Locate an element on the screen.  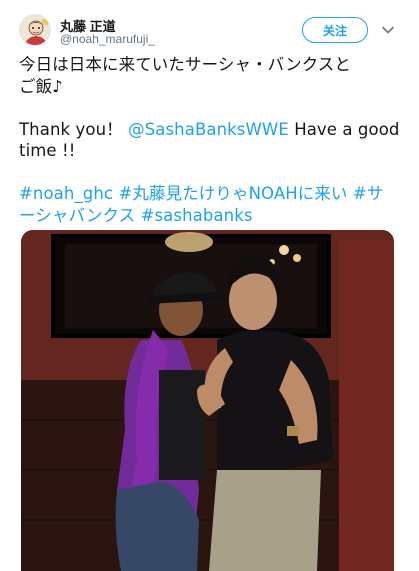
tweet-line-3: Thank you！ @SashaBanksWWE Have a good is located at coordinates (210, 130).